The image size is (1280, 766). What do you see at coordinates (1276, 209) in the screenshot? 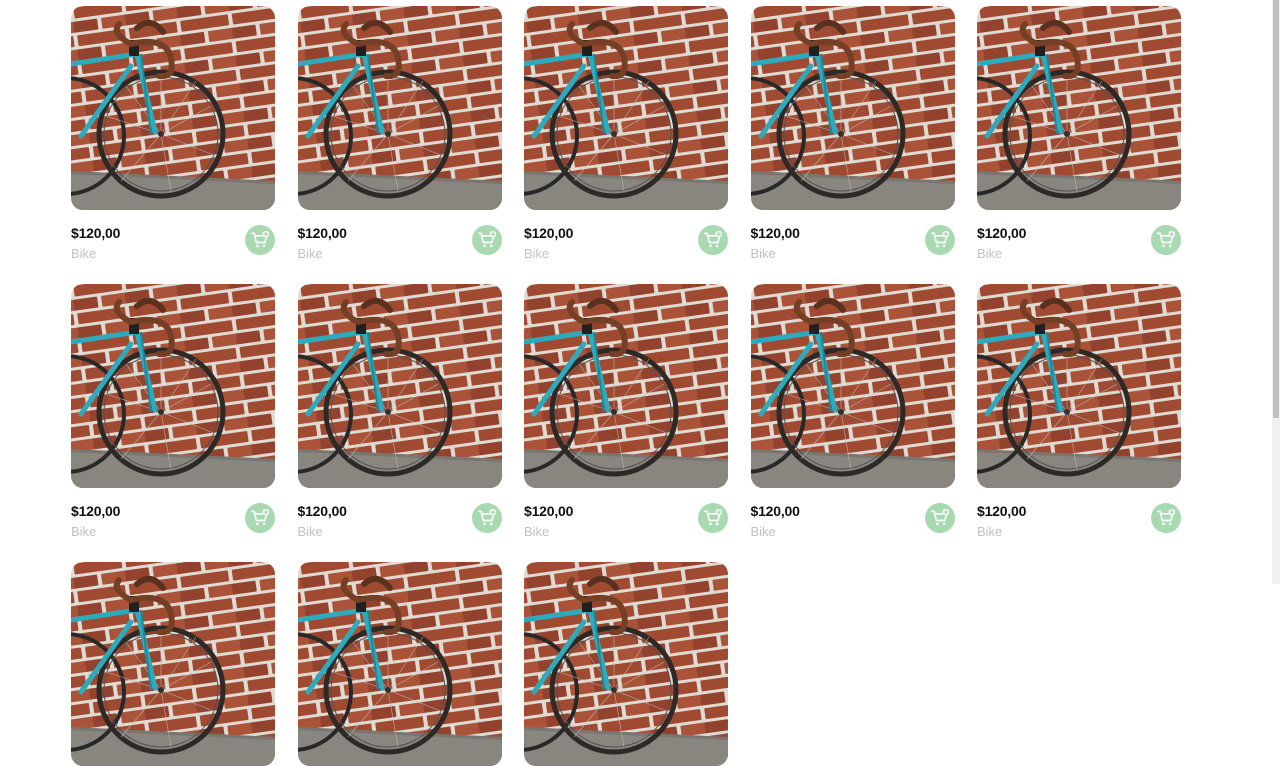
I see `scrollbar-thumb` at bounding box center [1276, 209].